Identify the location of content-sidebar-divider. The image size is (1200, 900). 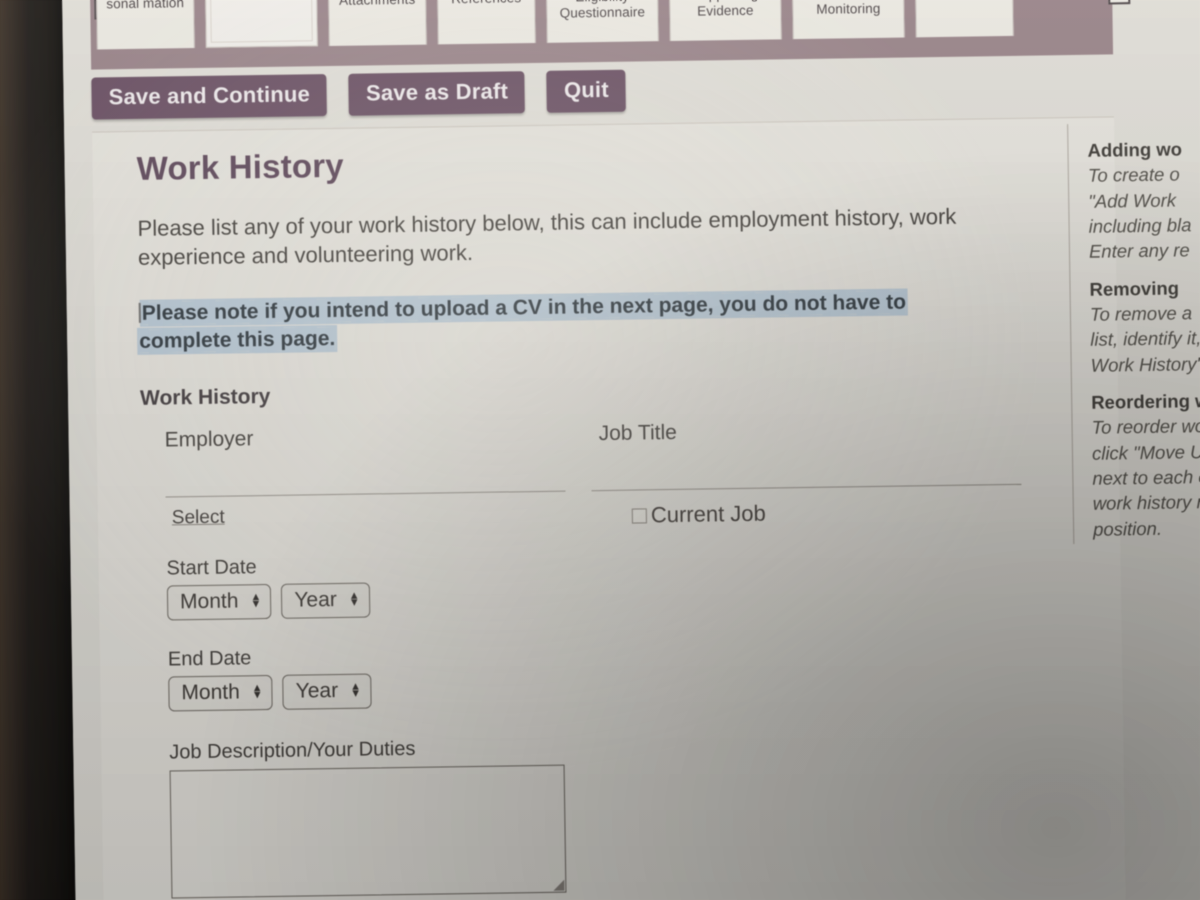
(1071, 334).